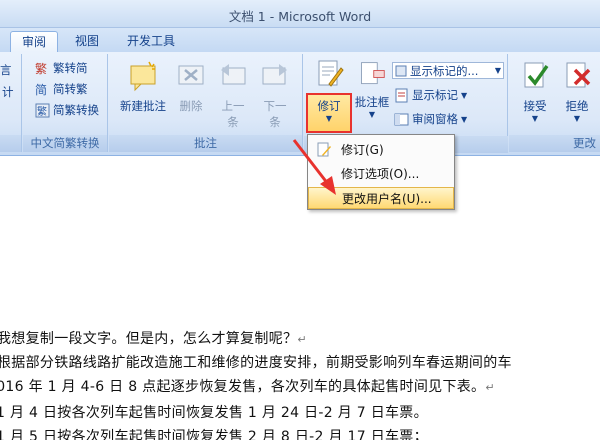 This screenshot has height=440, width=600. I want to click on trad-to-simp-button: 繁 繁转简, so click(61, 68).